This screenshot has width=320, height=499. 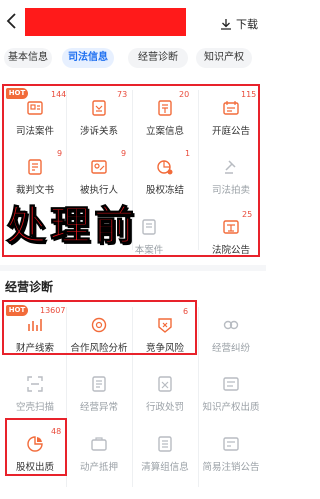 What do you see at coordinates (99, 454) in the screenshot?
I see `chattel-mortgage-item: 动产抵押` at bounding box center [99, 454].